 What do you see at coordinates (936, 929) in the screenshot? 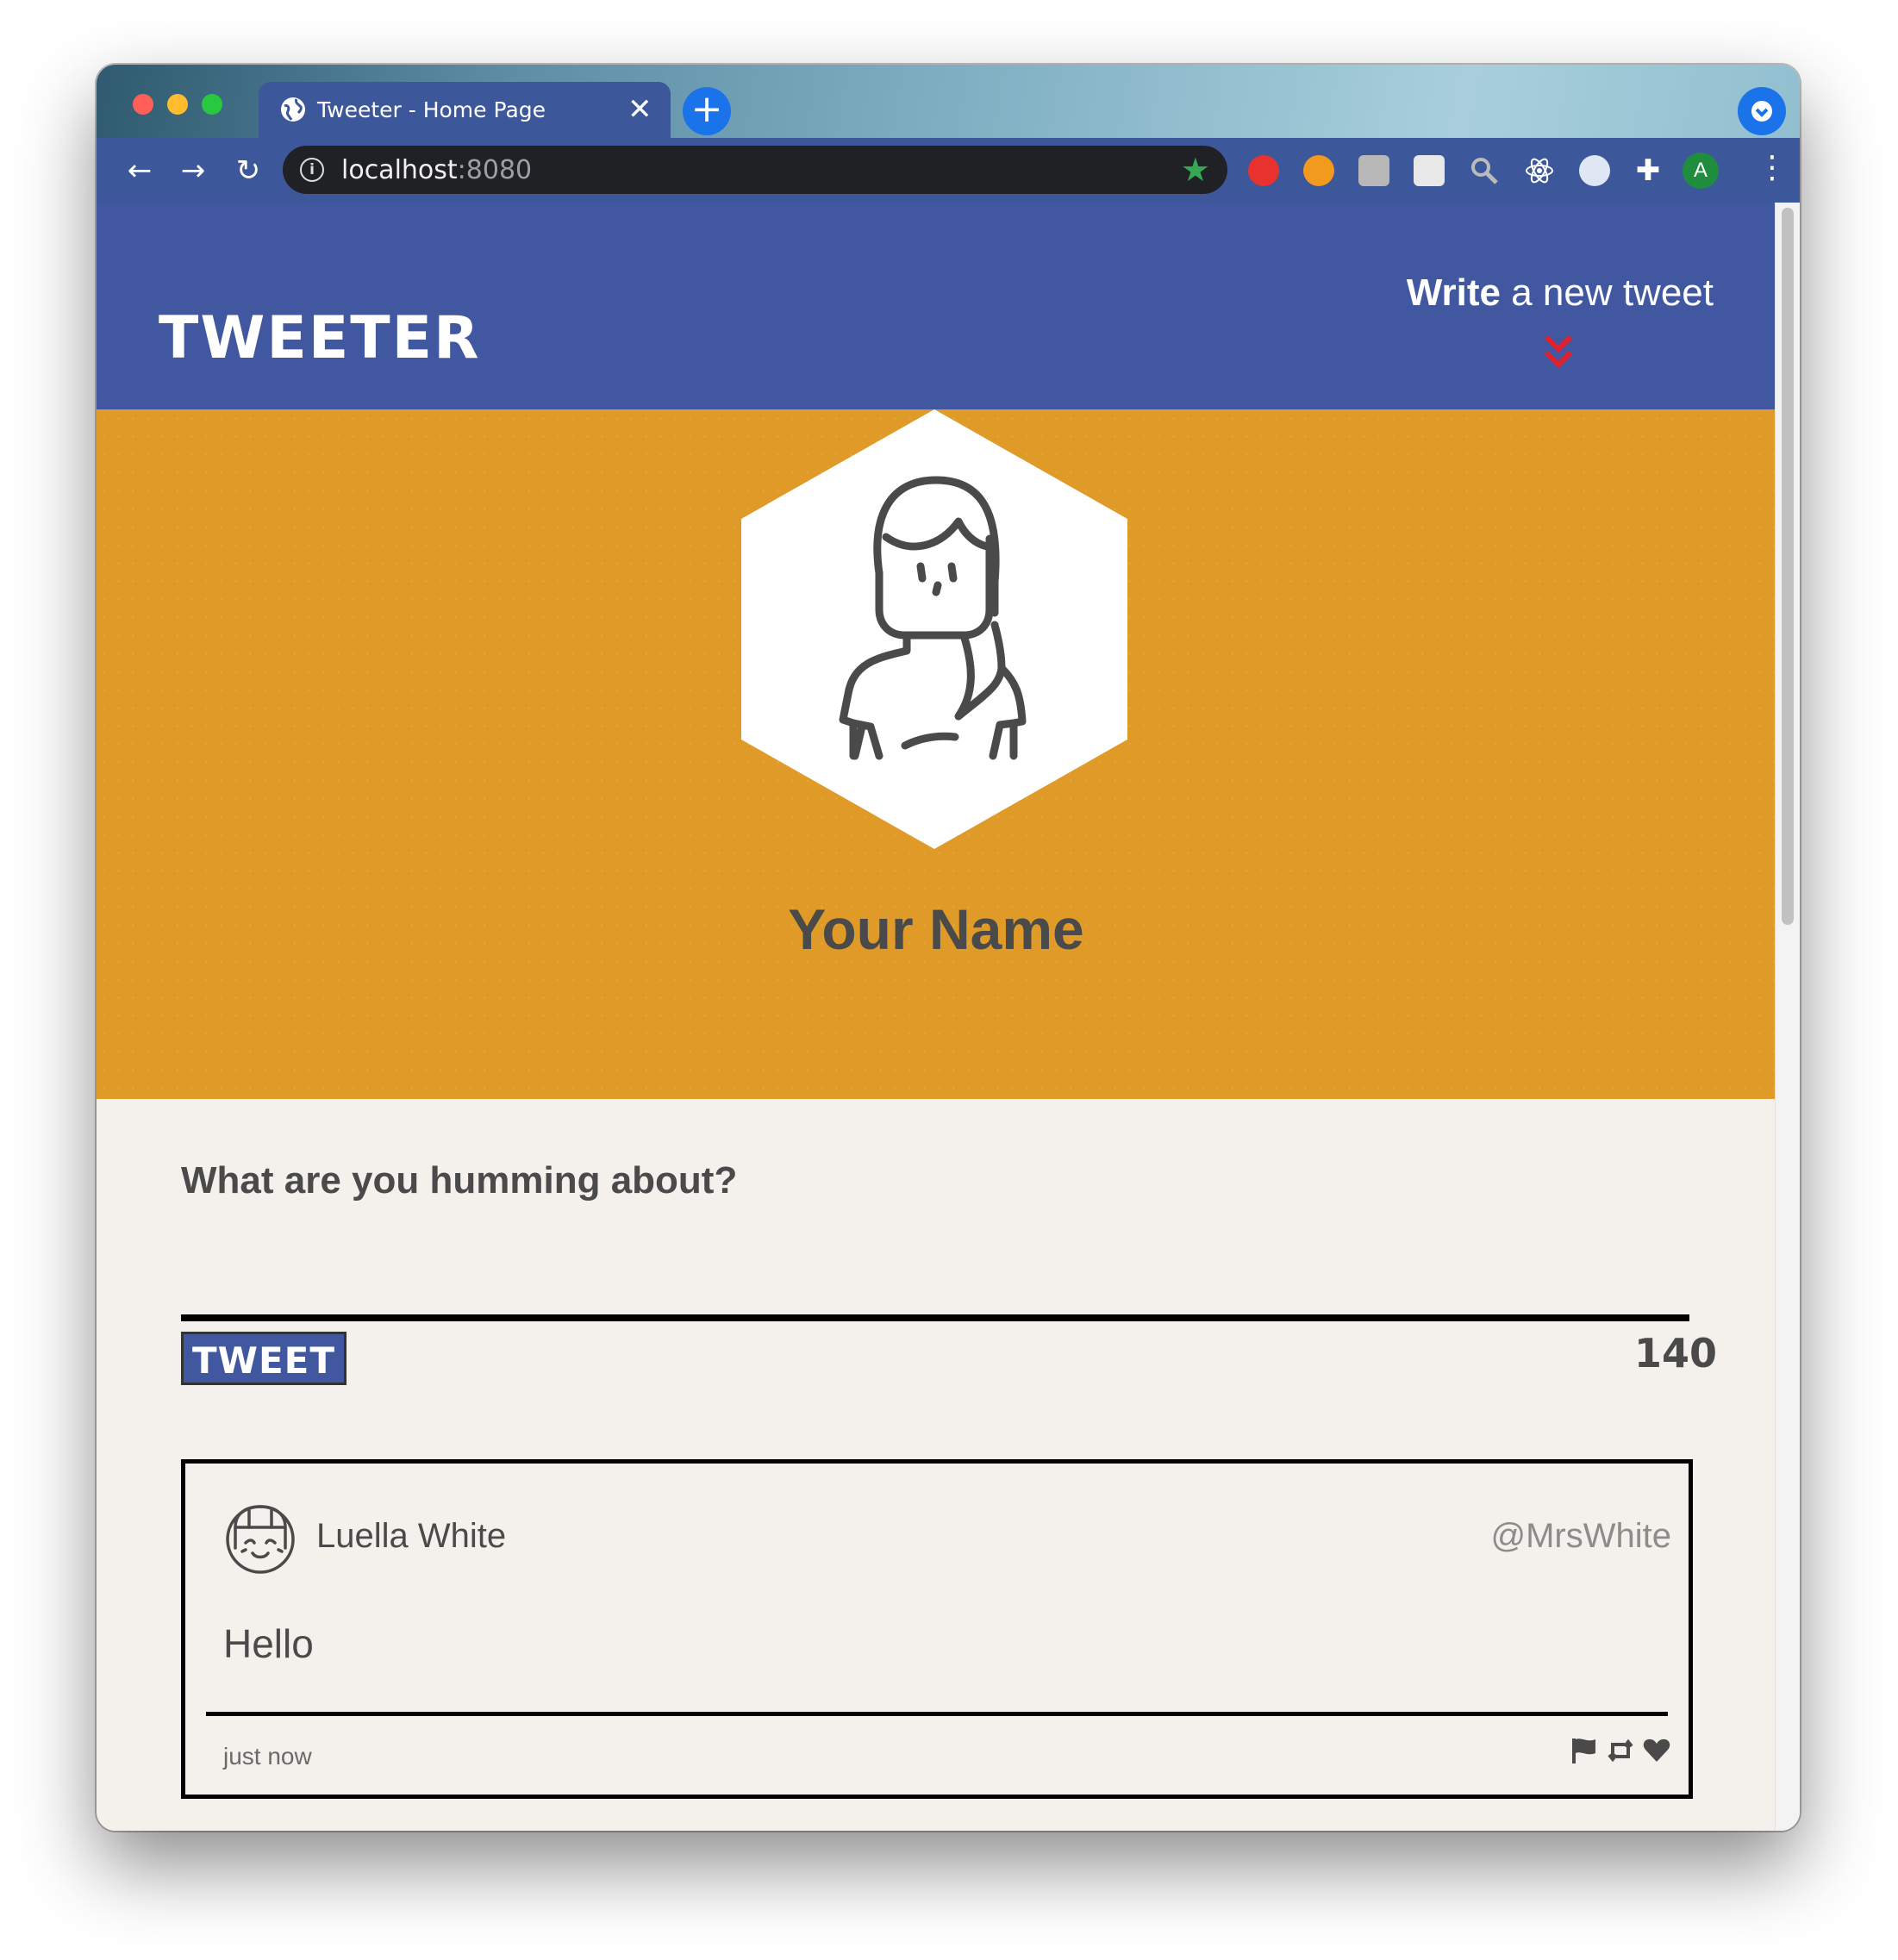
I see `profile-name: Your Name` at bounding box center [936, 929].